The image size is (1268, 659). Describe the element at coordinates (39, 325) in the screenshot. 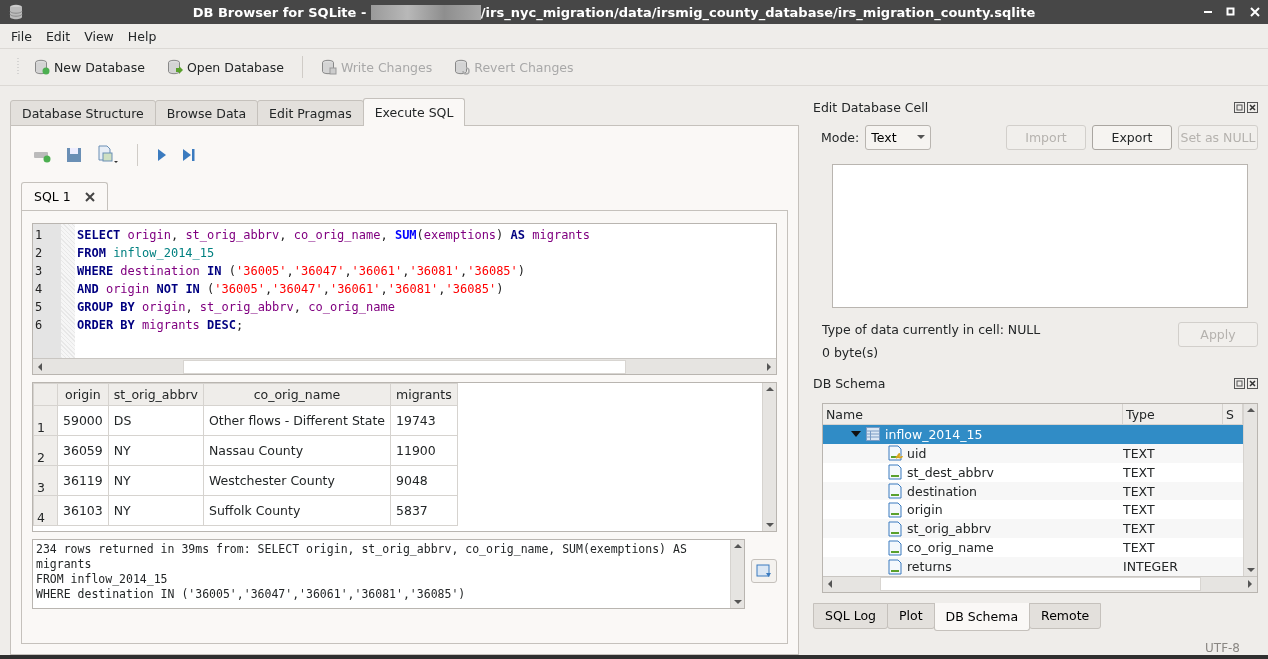

I see `line-number: 6` at that location.